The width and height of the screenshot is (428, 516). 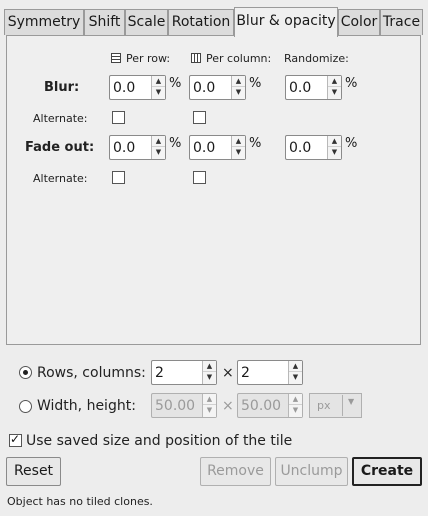 I want to click on tab-symmetry: Symmetry, so click(x=44, y=22).